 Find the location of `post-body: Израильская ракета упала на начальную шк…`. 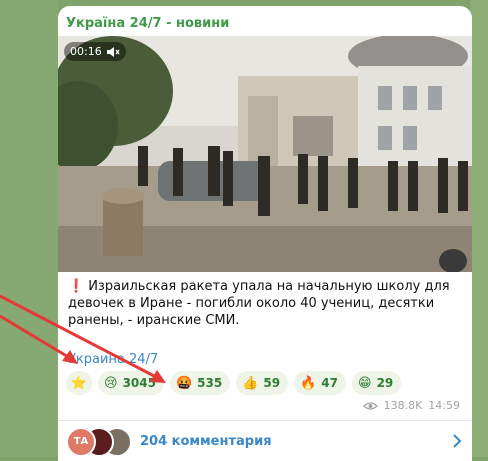

post-body: Израильская ракета упала на начальную шк… is located at coordinates (259, 303).